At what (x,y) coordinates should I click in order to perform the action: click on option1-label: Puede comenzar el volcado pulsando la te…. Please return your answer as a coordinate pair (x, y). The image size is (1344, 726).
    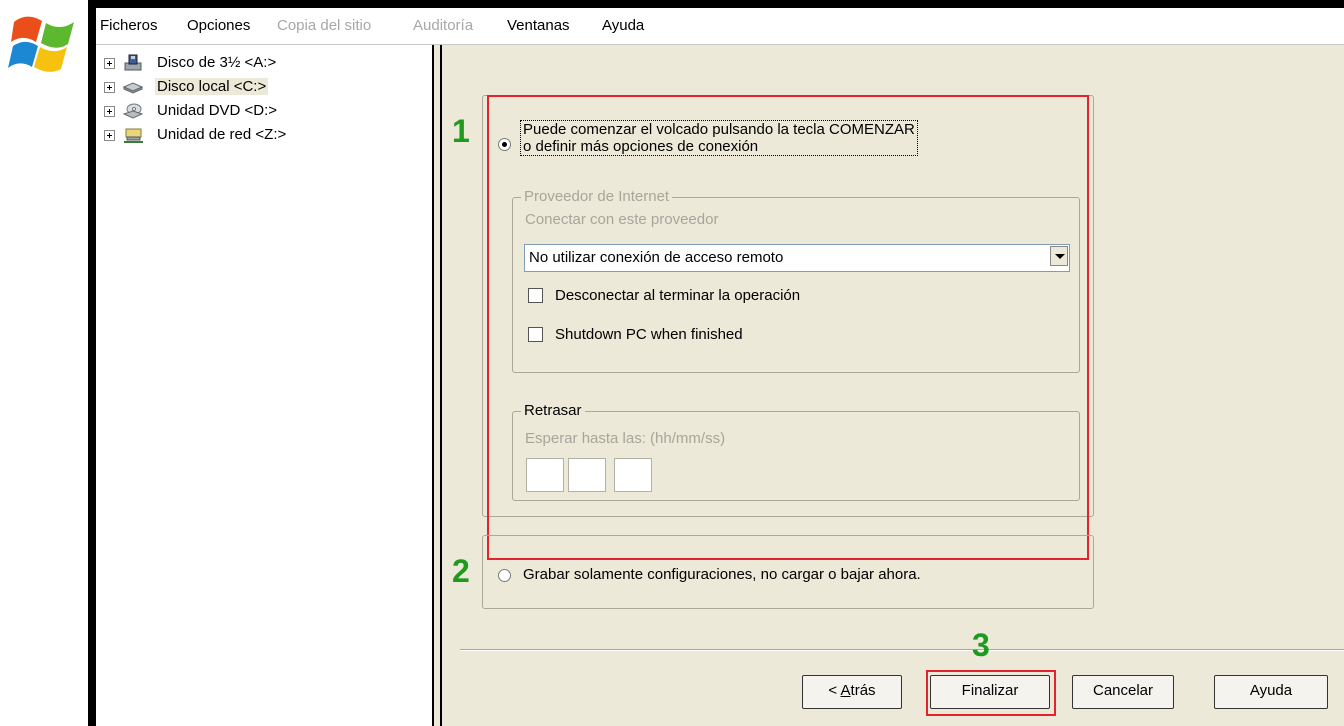
    Looking at the image, I should click on (719, 138).